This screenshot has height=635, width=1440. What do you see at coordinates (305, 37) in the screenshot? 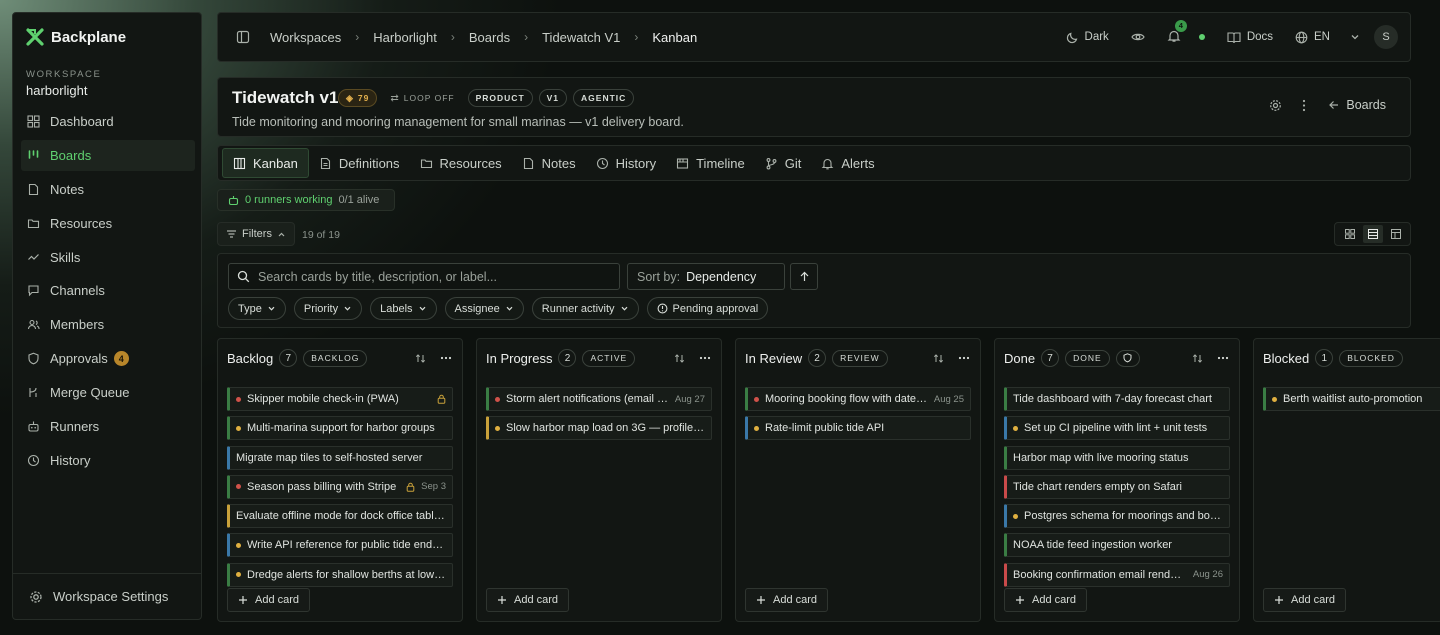
I see `breadcrumb-workspaces: Workspaces` at bounding box center [305, 37].